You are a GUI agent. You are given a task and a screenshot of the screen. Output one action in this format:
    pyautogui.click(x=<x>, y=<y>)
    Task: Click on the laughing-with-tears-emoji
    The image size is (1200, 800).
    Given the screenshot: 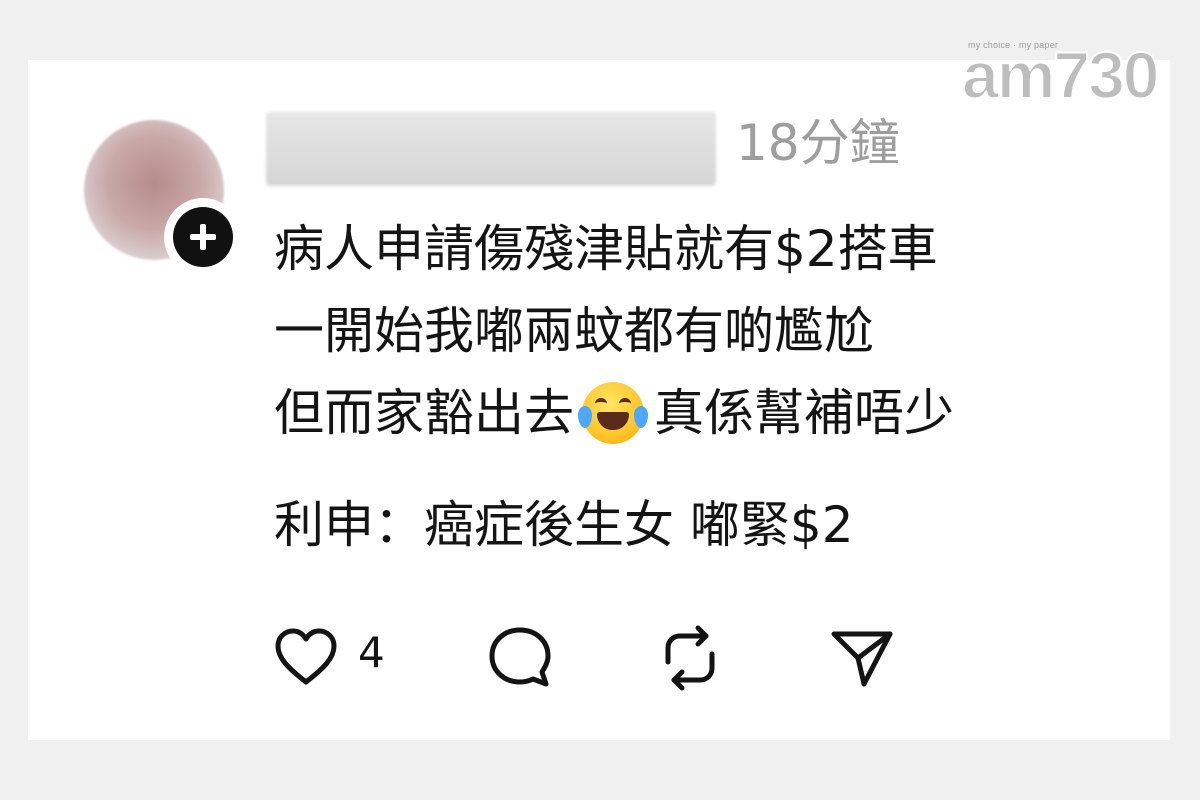 What is the action you would take?
    pyautogui.click(x=613, y=413)
    